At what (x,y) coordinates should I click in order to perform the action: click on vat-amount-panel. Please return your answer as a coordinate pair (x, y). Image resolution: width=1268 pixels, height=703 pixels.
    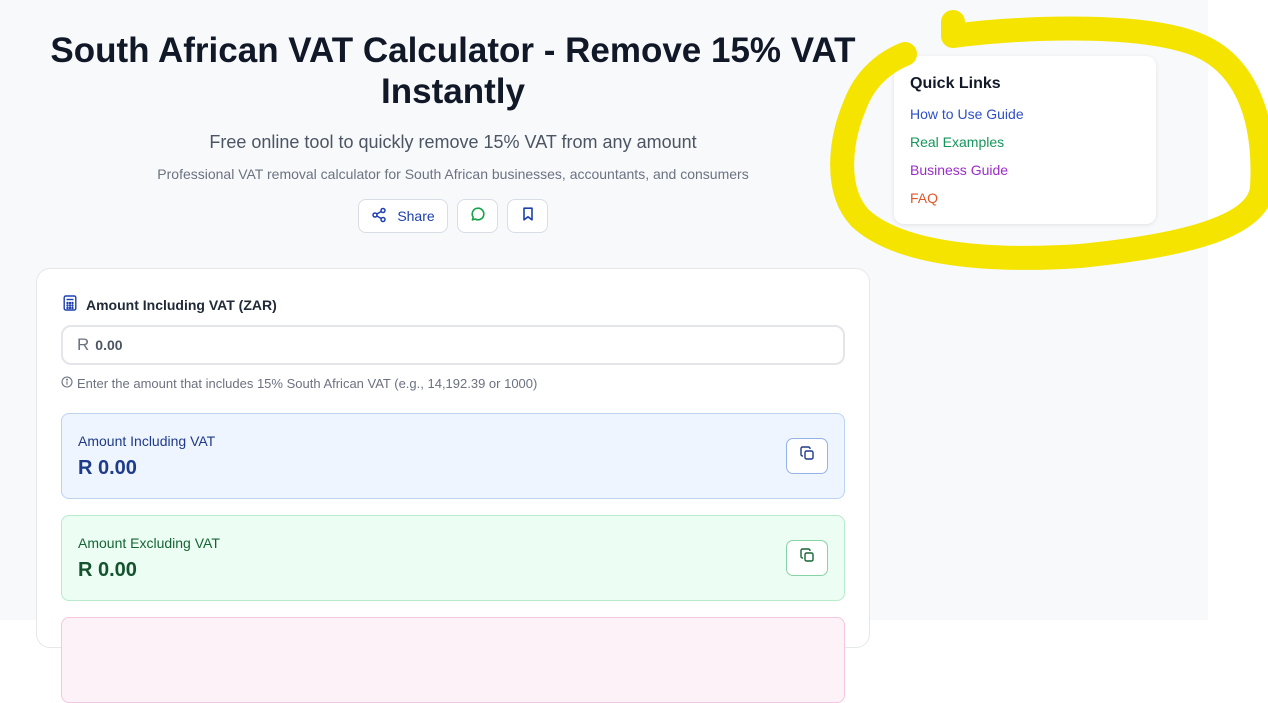
    Looking at the image, I should click on (453, 660).